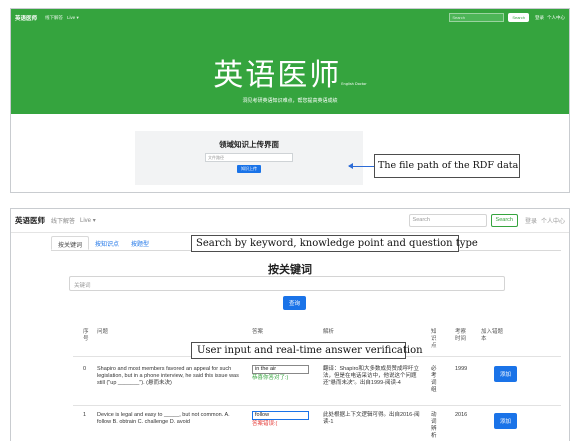 Image resolution: width=579 pixels, height=441 pixels. Describe the element at coordinates (506, 421) in the screenshot. I see `row1-add-button: 添加` at that location.